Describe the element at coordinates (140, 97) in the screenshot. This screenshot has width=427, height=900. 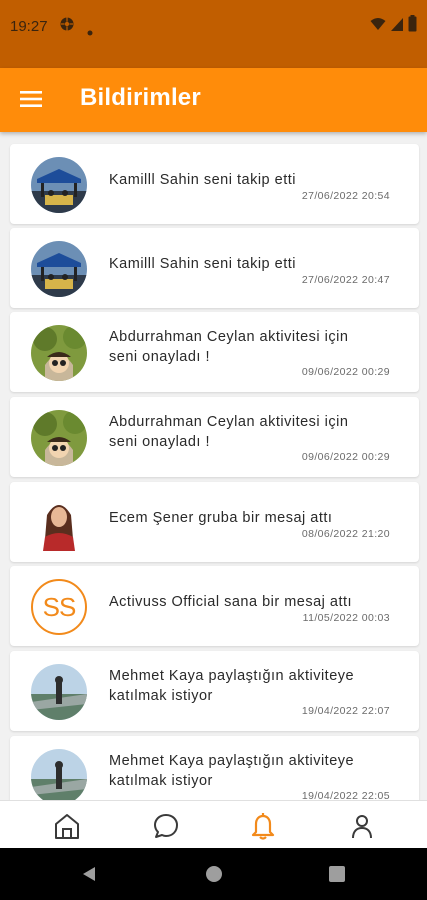
I see `page-title: Bildirimler` at that location.